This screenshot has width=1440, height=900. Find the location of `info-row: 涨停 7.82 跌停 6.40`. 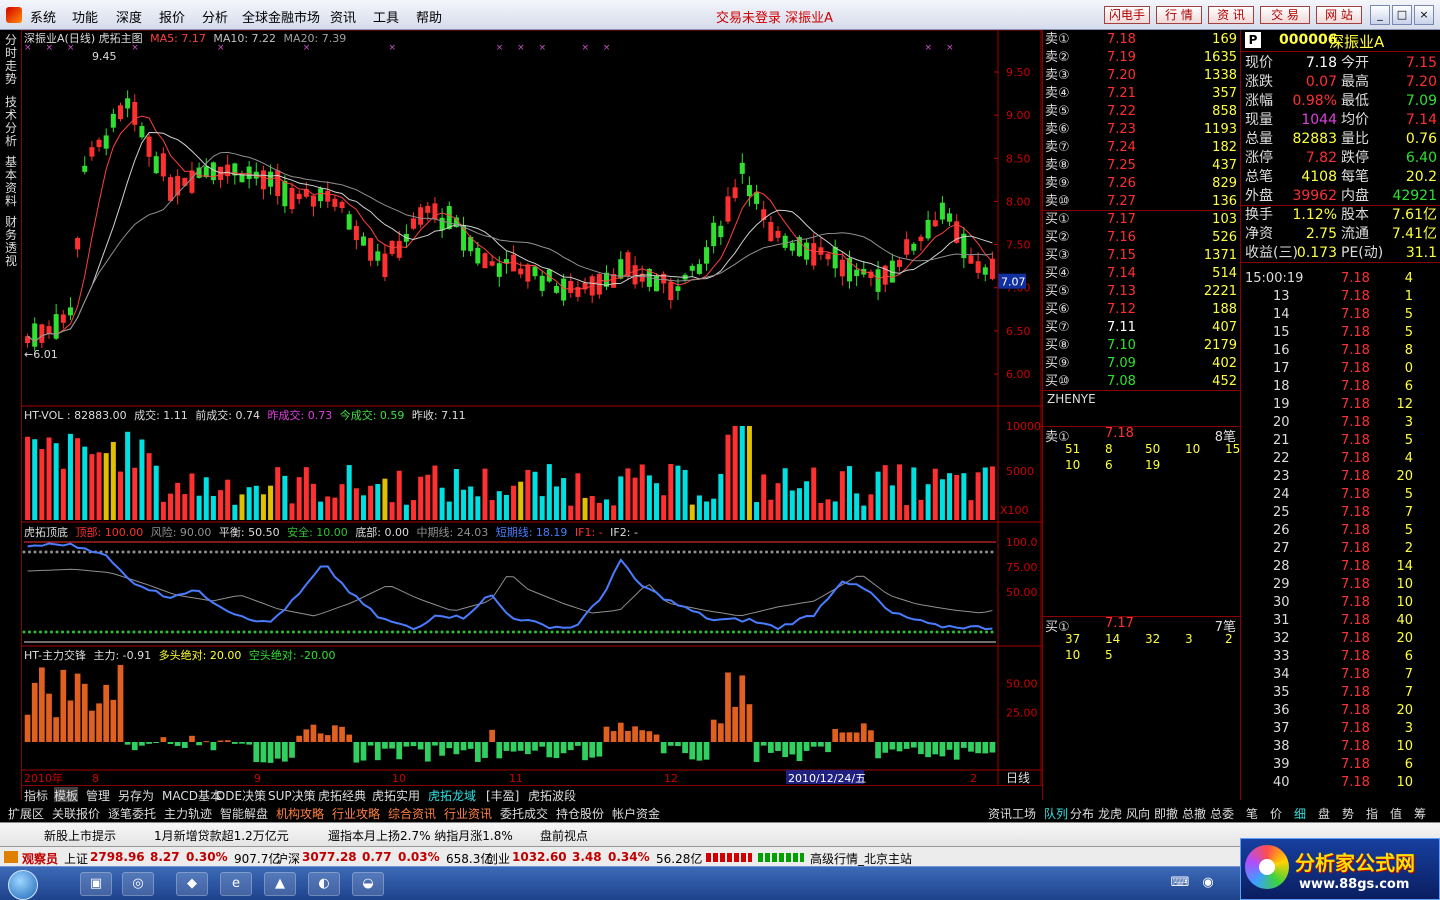

info-row: 涨停 7.82 跌停 6.40 is located at coordinates (1340, 158).